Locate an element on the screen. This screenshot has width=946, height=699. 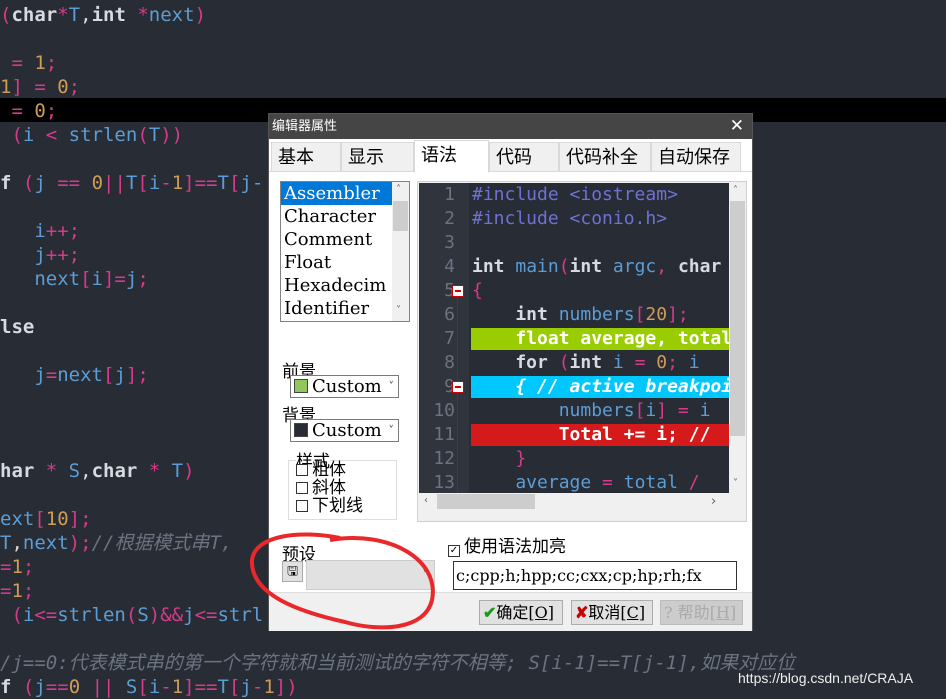
watermark: https://blog.csdn.net/CRAJA is located at coordinates (826, 678).